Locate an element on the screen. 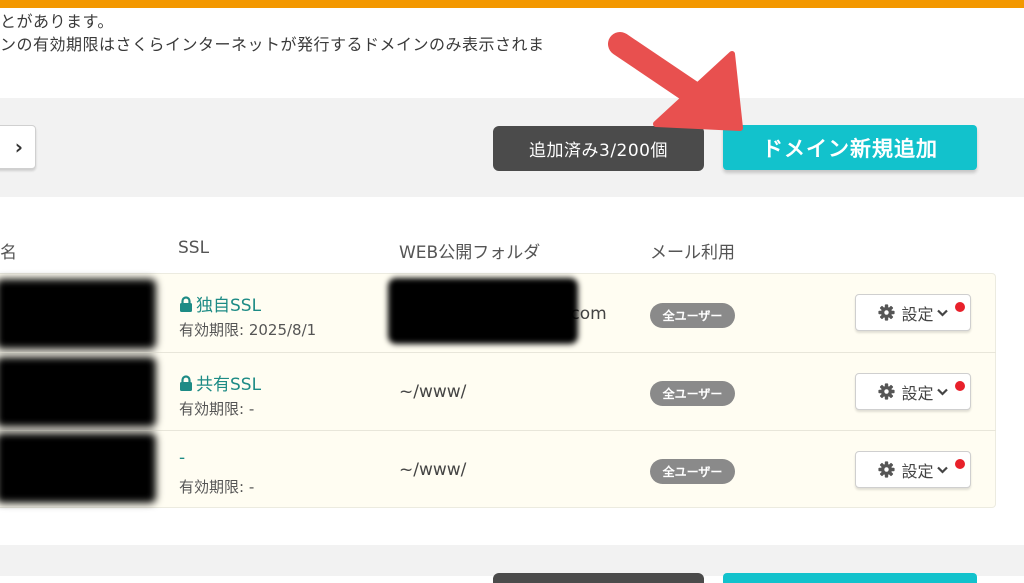 The width and height of the screenshot is (1024, 583). notice-text-line-1: とがあります。 is located at coordinates (57, 21).